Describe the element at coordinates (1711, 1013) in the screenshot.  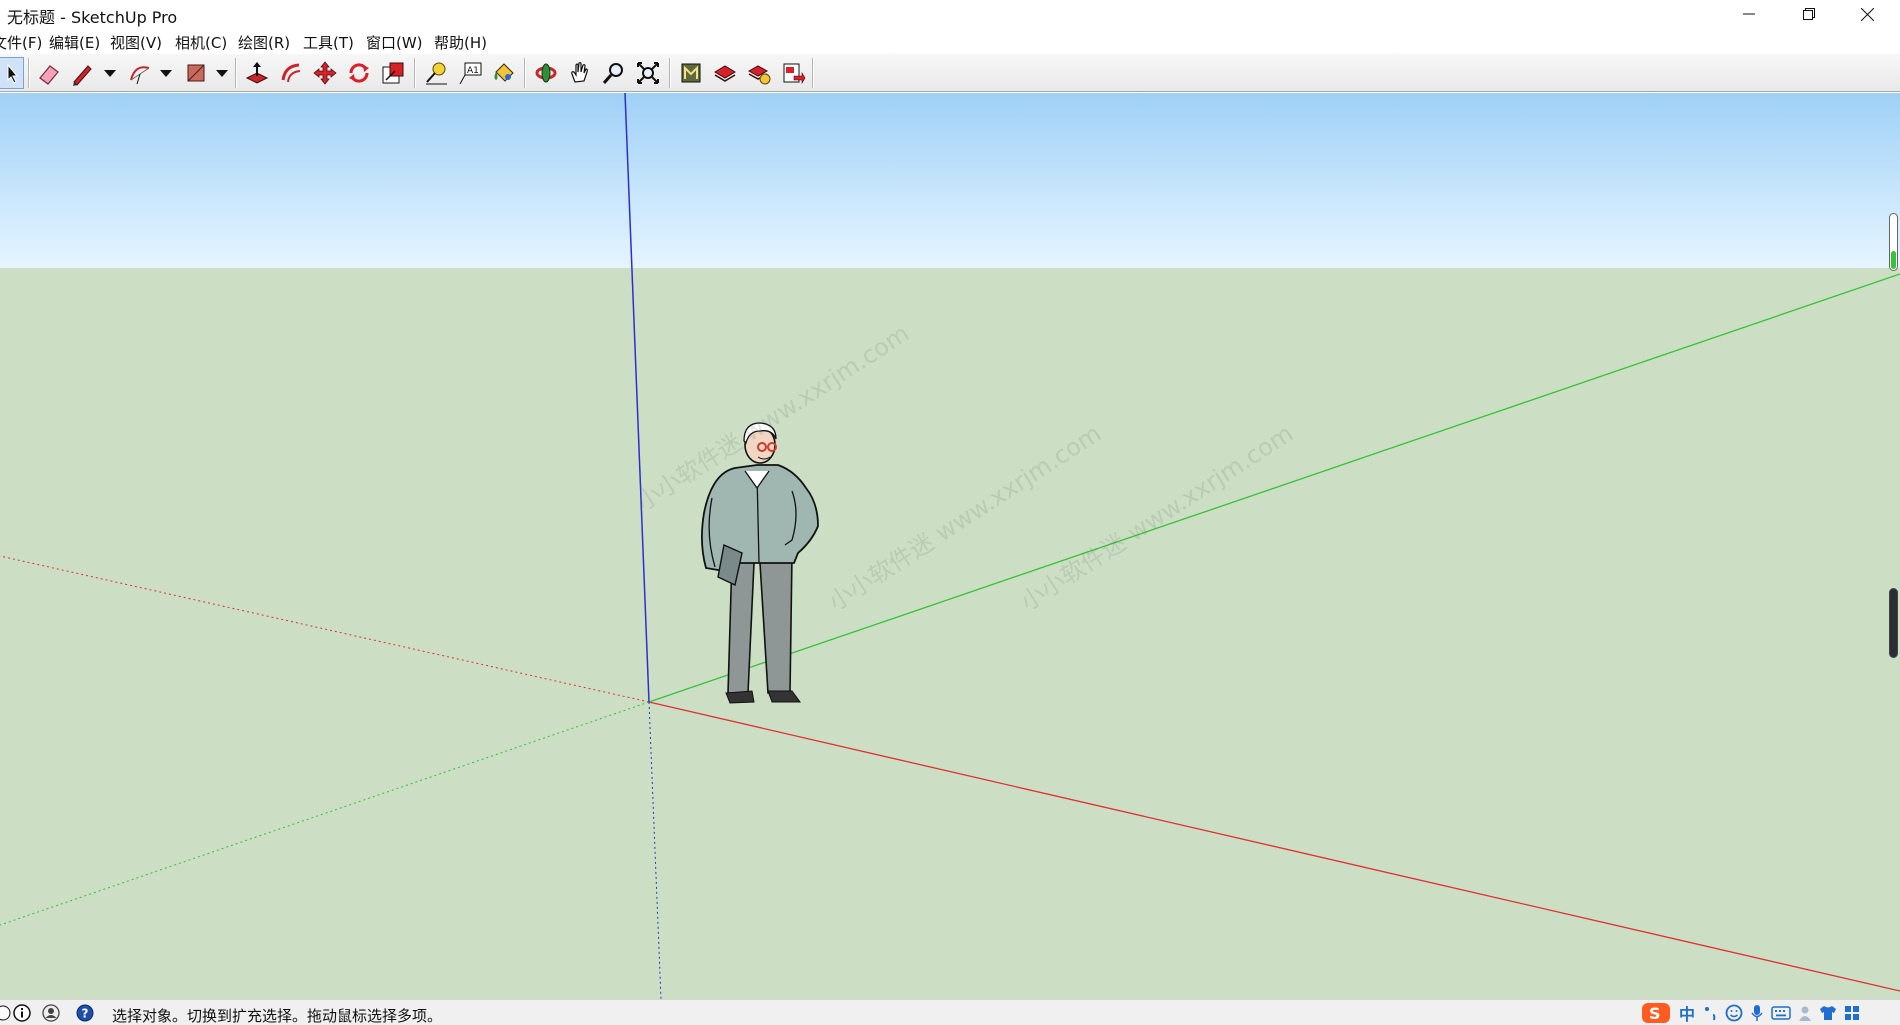
I see `punctuation-icon` at that location.